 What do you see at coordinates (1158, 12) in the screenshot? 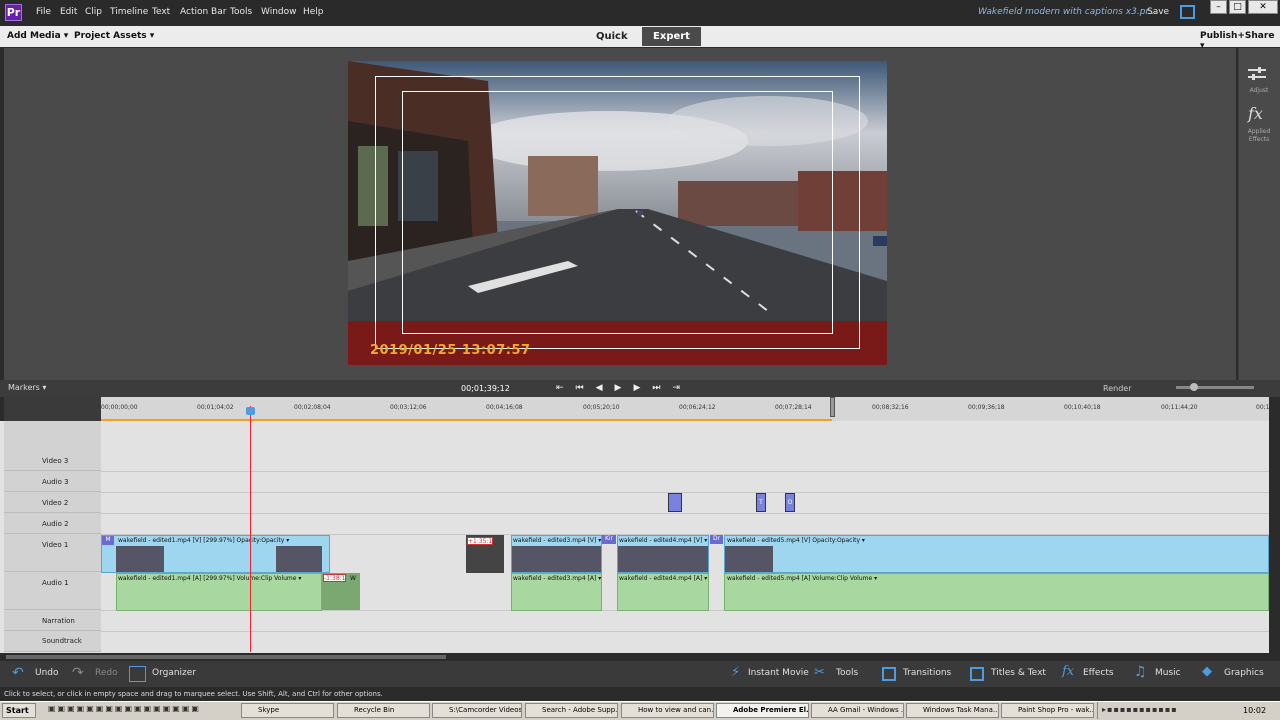
I see `save-button: Save` at bounding box center [1158, 12].